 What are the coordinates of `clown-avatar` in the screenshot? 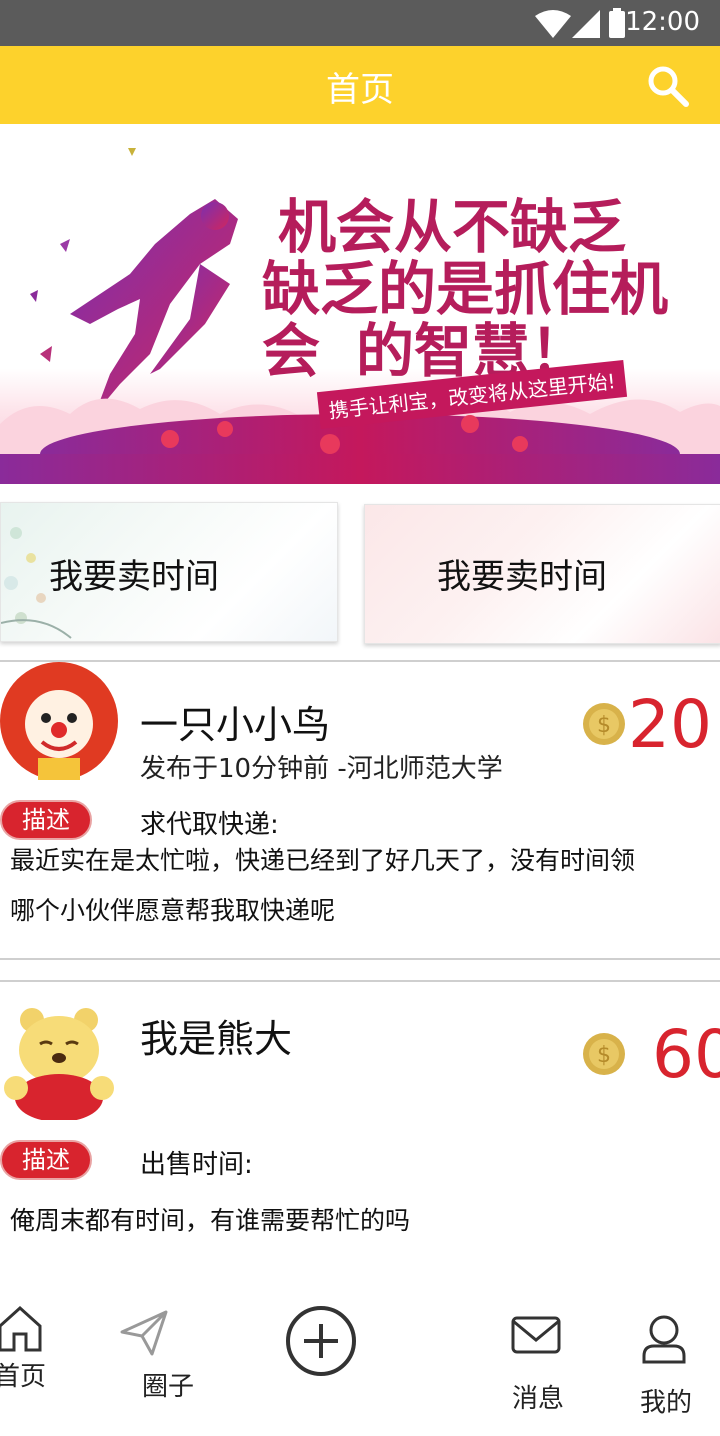 It's located at (59, 721).